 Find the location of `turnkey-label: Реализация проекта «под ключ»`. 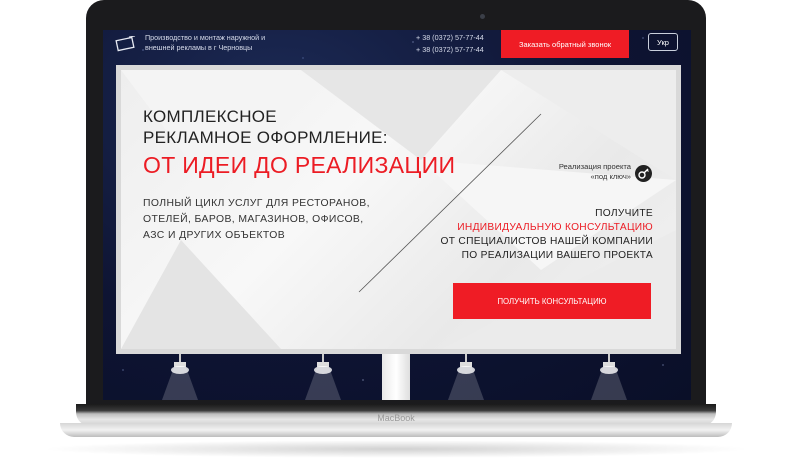

turnkey-label: Реализация проекта «под ключ» is located at coordinates (585, 172).